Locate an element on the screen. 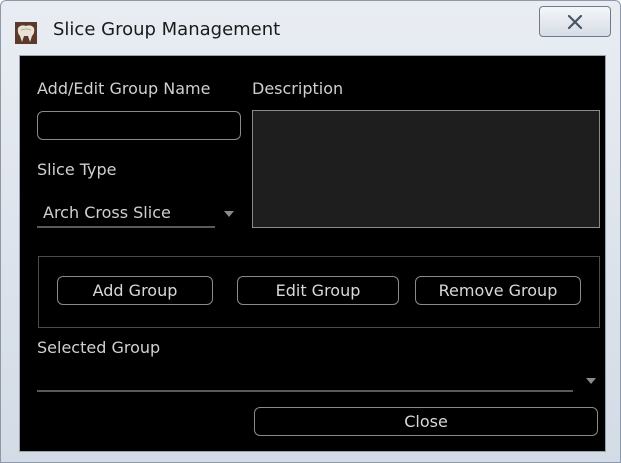  slice-type-label: Slice Type is located at coordinates (77, 169).